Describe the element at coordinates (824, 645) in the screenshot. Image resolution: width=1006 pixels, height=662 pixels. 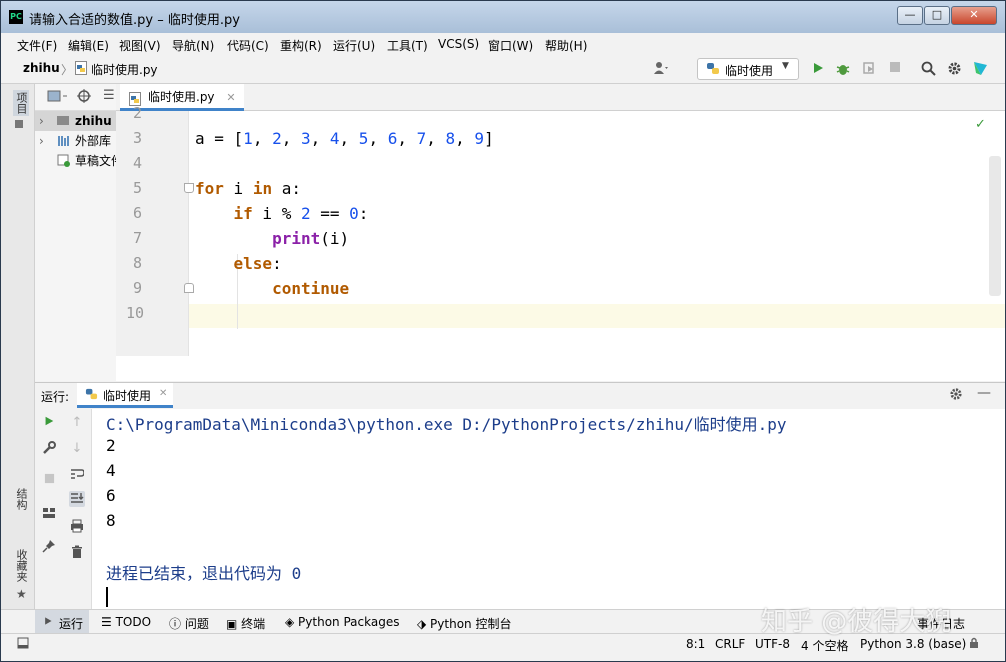
I see `indent-setting: 4 个空格` at that location.